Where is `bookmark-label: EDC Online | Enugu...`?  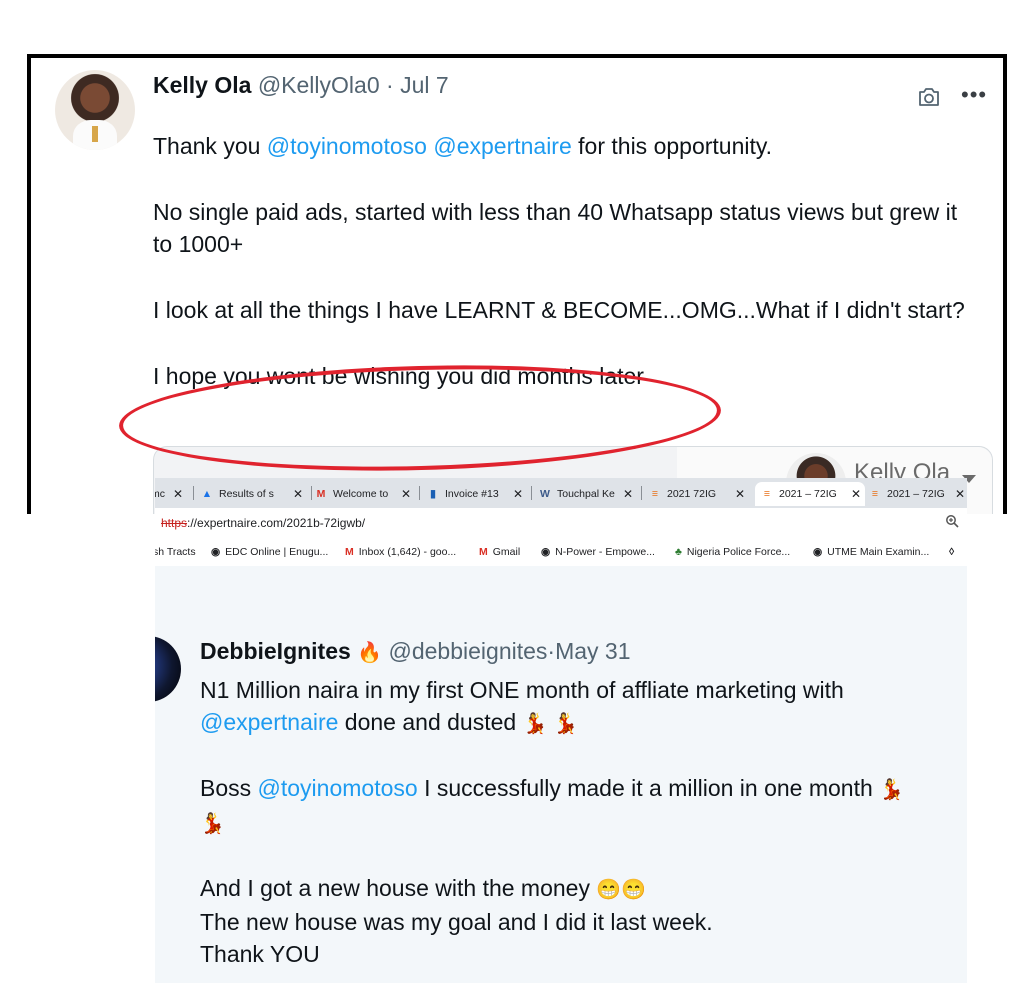
bookmark-label: EDC Online | Enugu... is located at coordinates (277, 552).